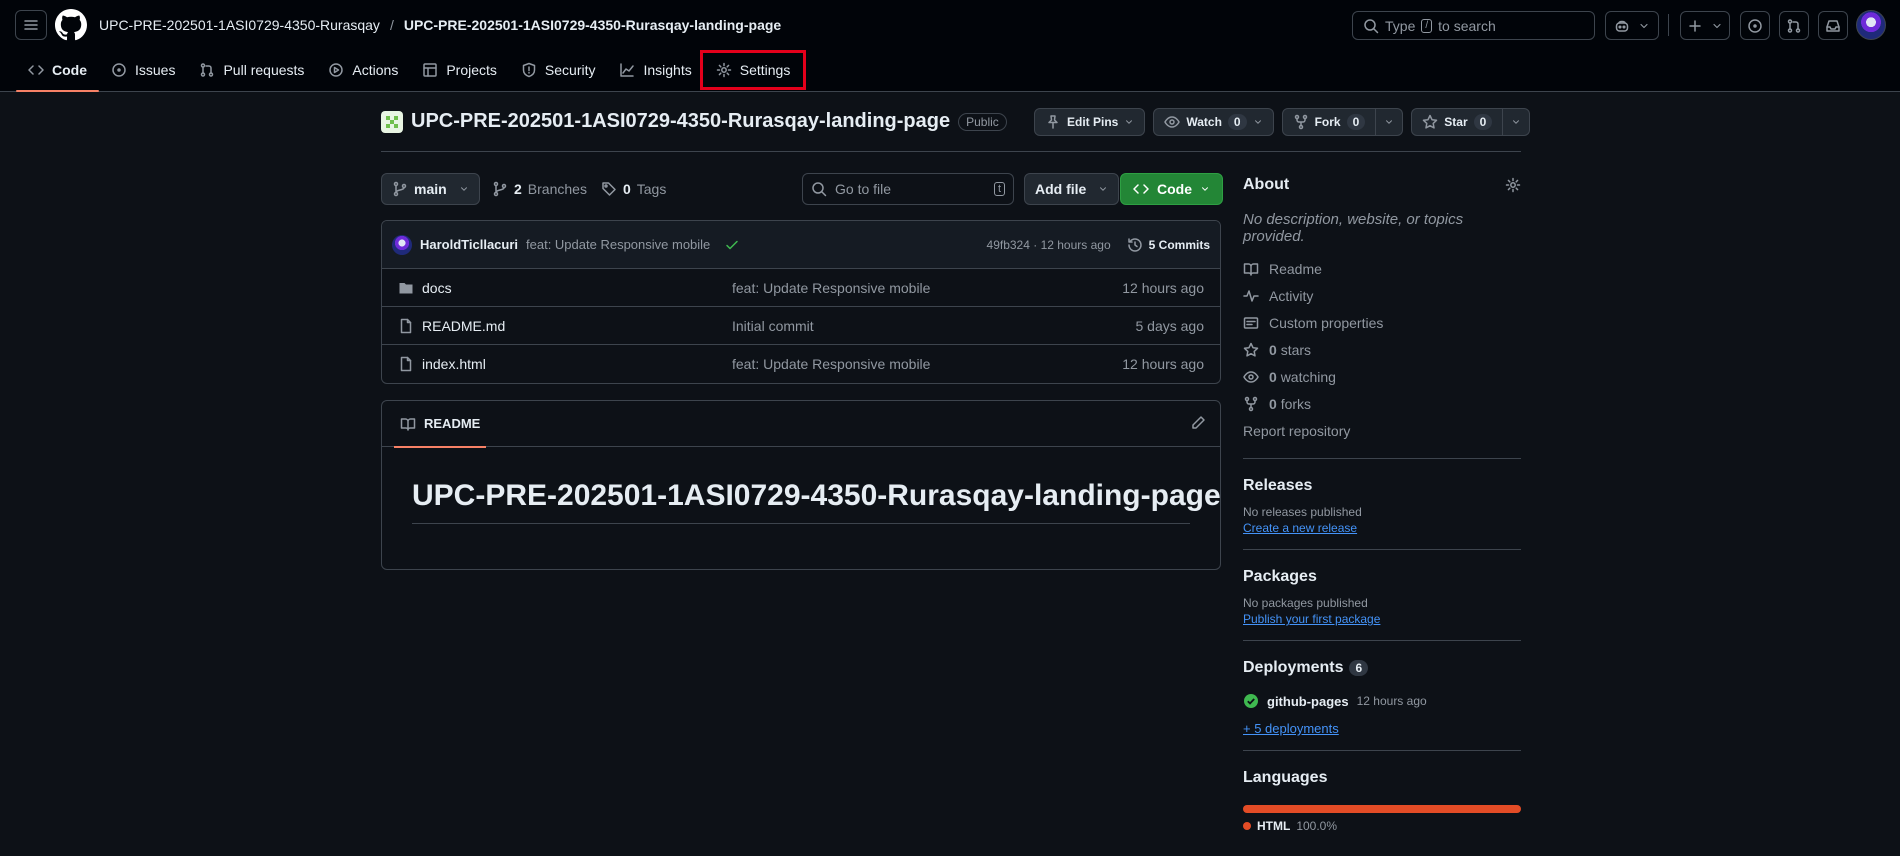  I want to click on owner-link: UPC-PRE-202501-1ASI0729-4350-Rurasqay, so click(239, 25).